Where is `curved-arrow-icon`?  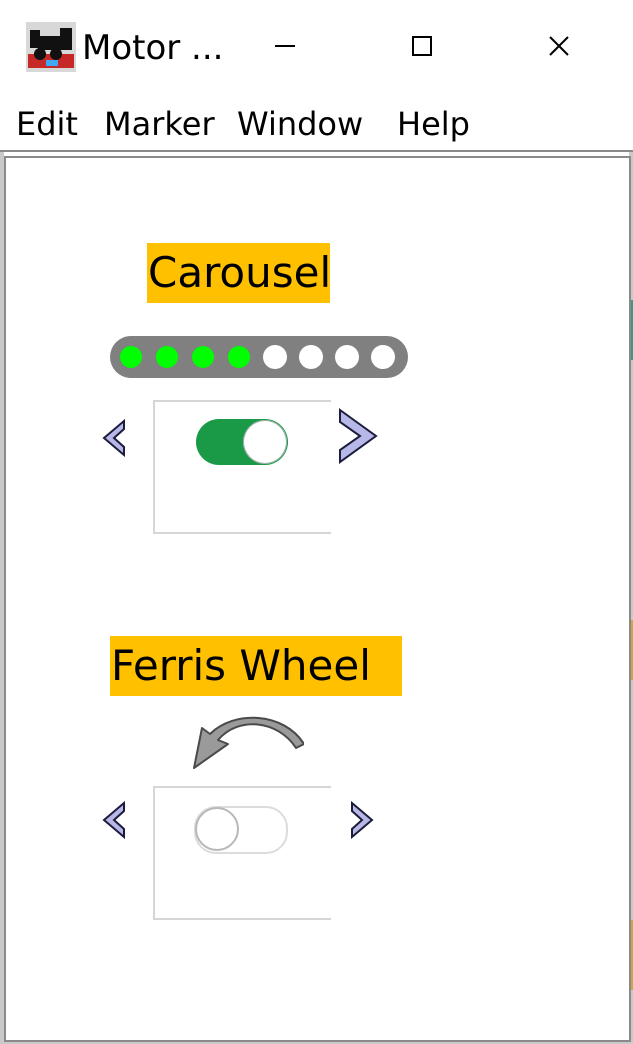 curved-arrow-icon is located at coordinates (249, 742).